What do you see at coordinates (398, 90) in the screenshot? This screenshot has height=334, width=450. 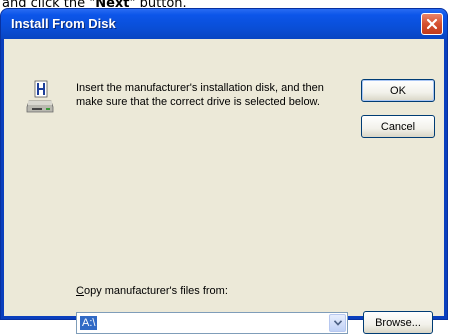 I see `ok-button: OK` at bounding box center [398, 90].